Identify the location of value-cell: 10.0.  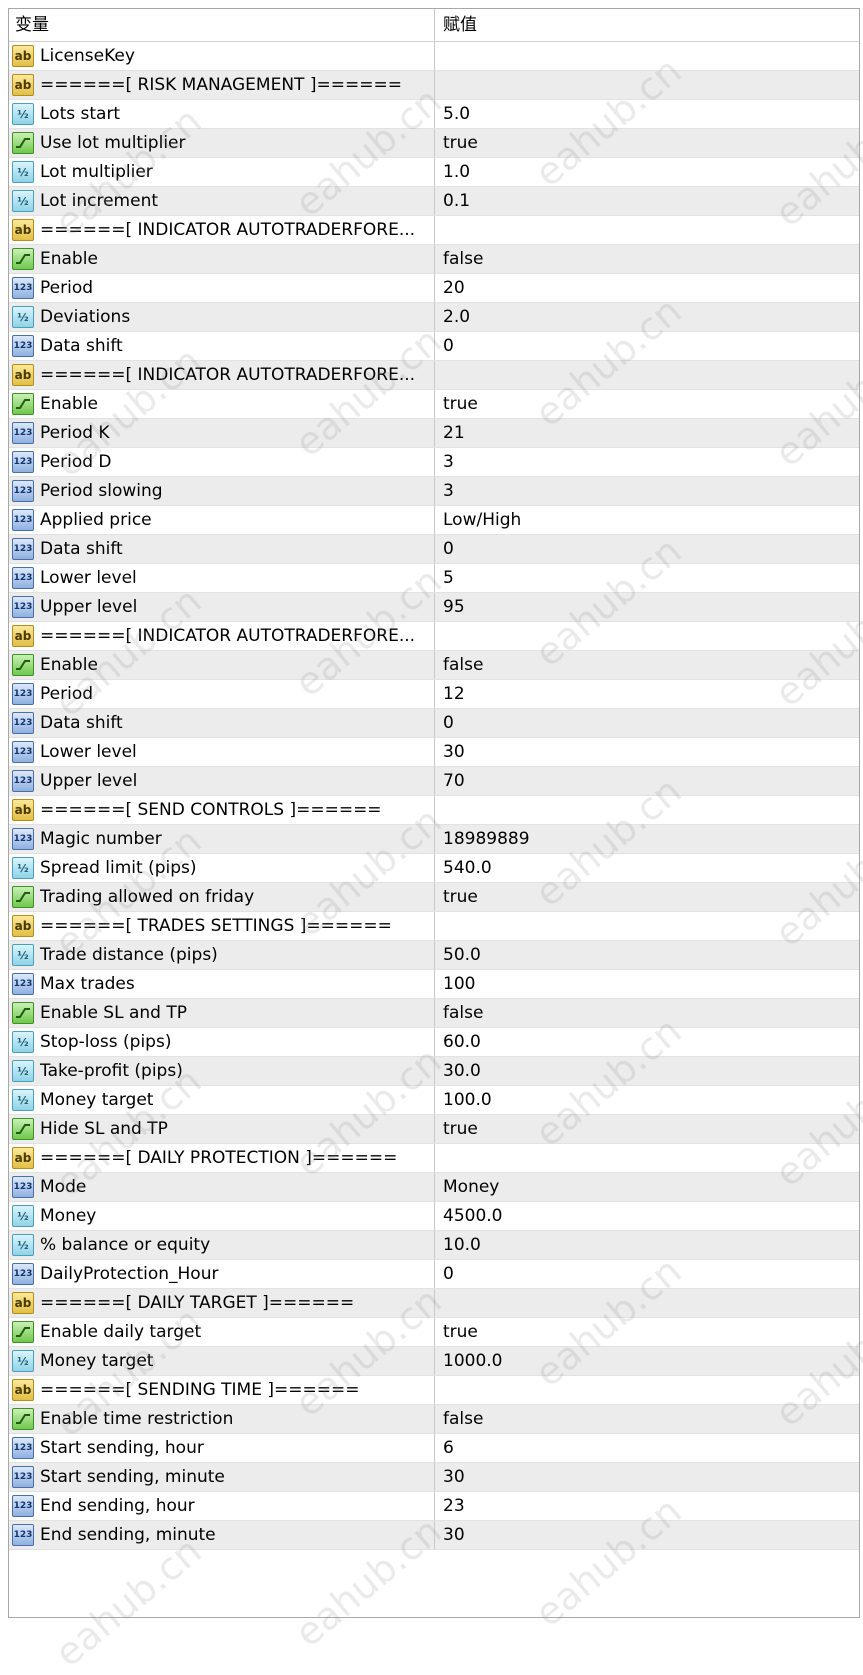
(647, 1245).